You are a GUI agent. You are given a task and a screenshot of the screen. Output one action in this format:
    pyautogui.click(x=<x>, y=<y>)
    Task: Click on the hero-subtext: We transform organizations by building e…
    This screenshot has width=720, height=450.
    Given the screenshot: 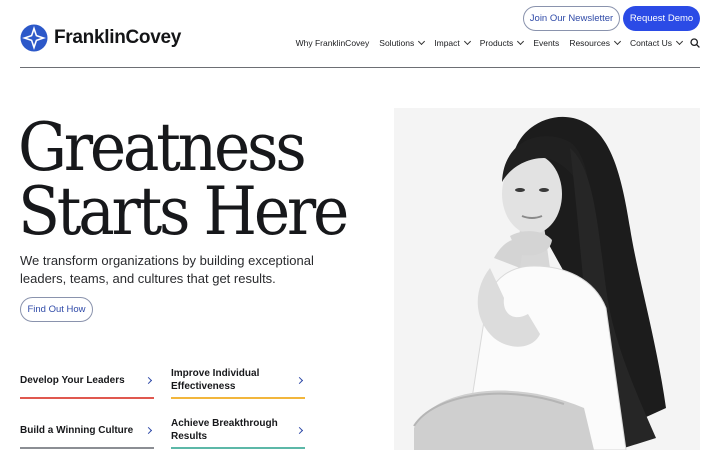 What is the action you would take?
    pyautogui.click(x=167, y=269)
    